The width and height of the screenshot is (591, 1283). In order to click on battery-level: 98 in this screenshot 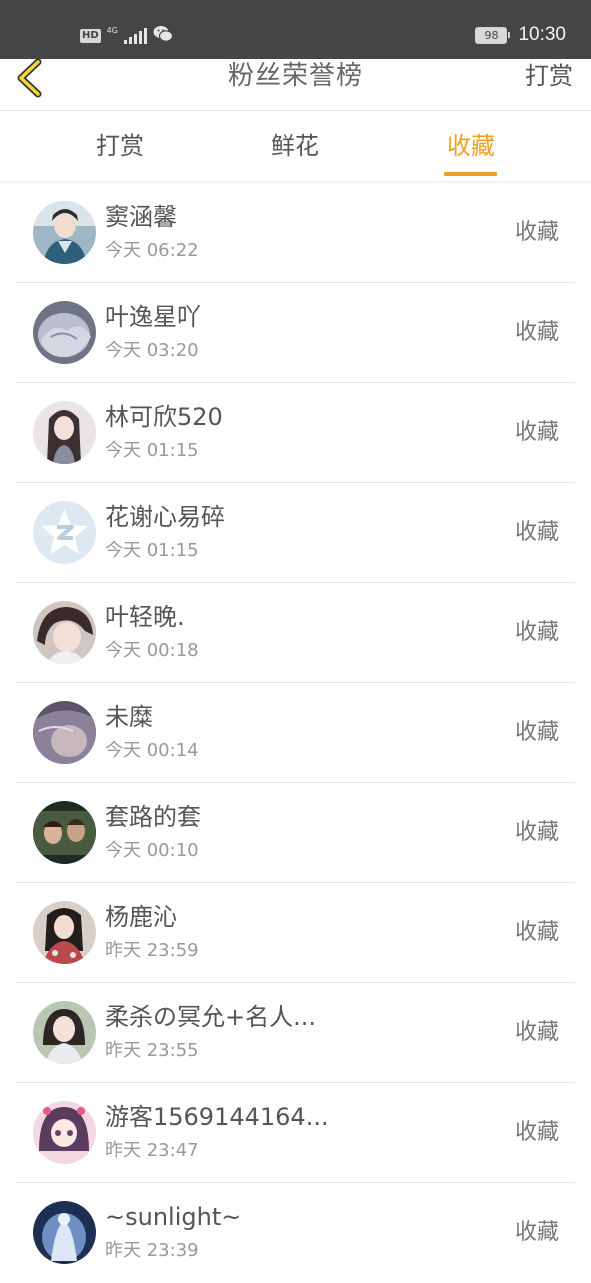, I will do `click(491, 35)`.